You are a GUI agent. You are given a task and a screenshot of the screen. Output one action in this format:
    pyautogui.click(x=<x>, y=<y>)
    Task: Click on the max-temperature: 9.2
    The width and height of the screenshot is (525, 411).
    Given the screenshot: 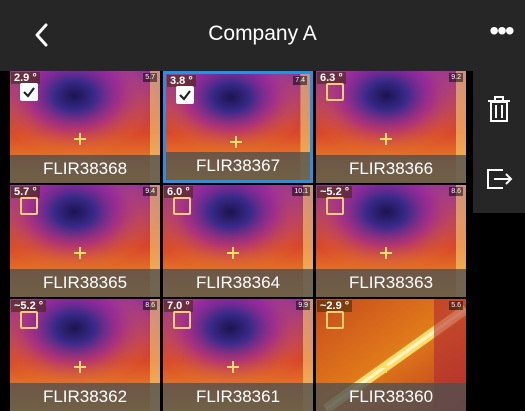 What is the action you would take?
    pyautogui.click(x=456, y=77)
    